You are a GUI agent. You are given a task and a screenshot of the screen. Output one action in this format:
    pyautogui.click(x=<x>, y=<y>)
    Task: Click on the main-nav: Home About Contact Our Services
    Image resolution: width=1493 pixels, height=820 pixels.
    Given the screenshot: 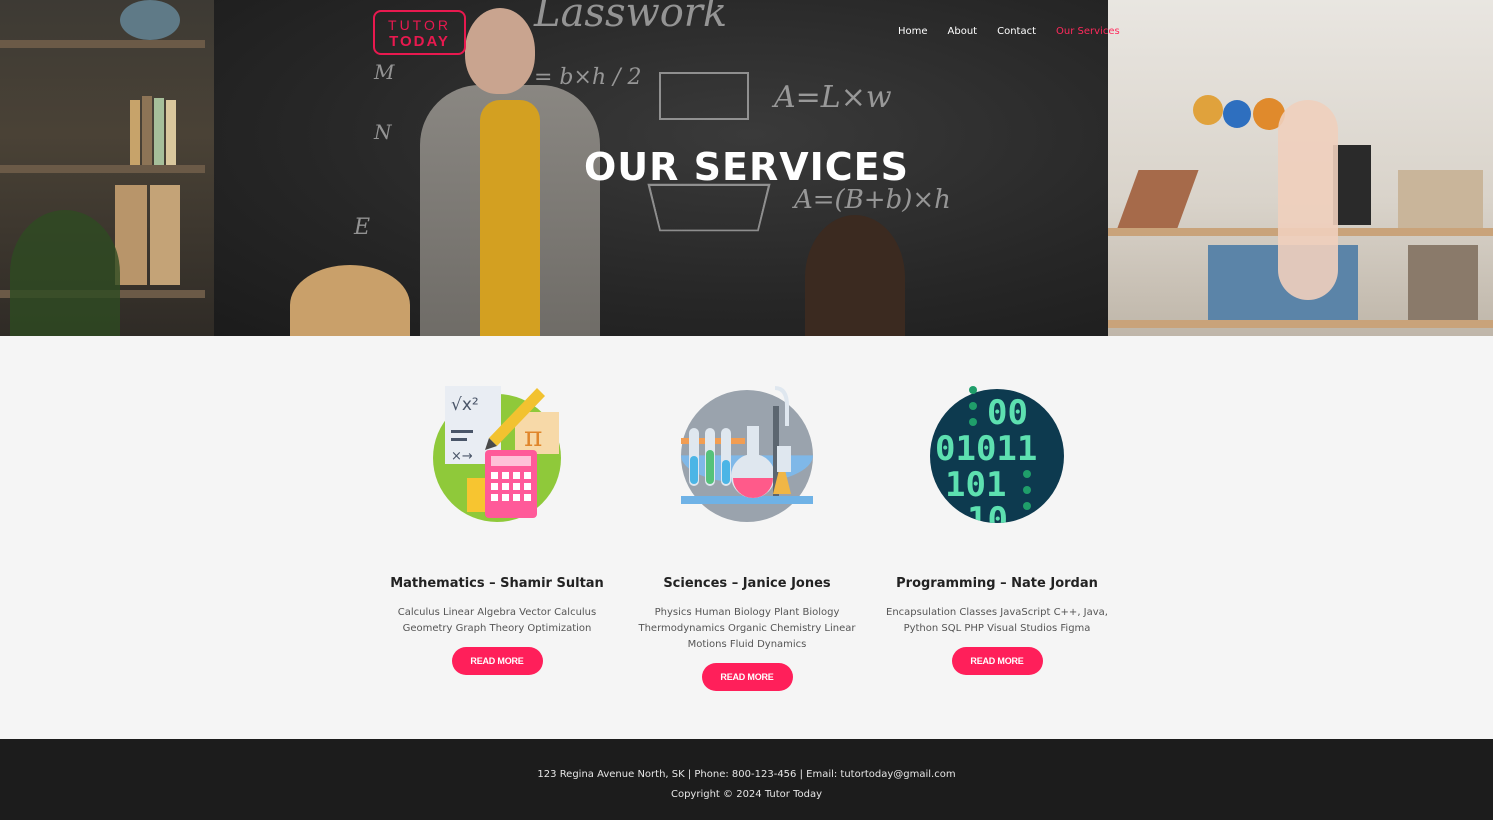 What is the action you would take?
    pyautogui.click(x=1009, y=31)
    